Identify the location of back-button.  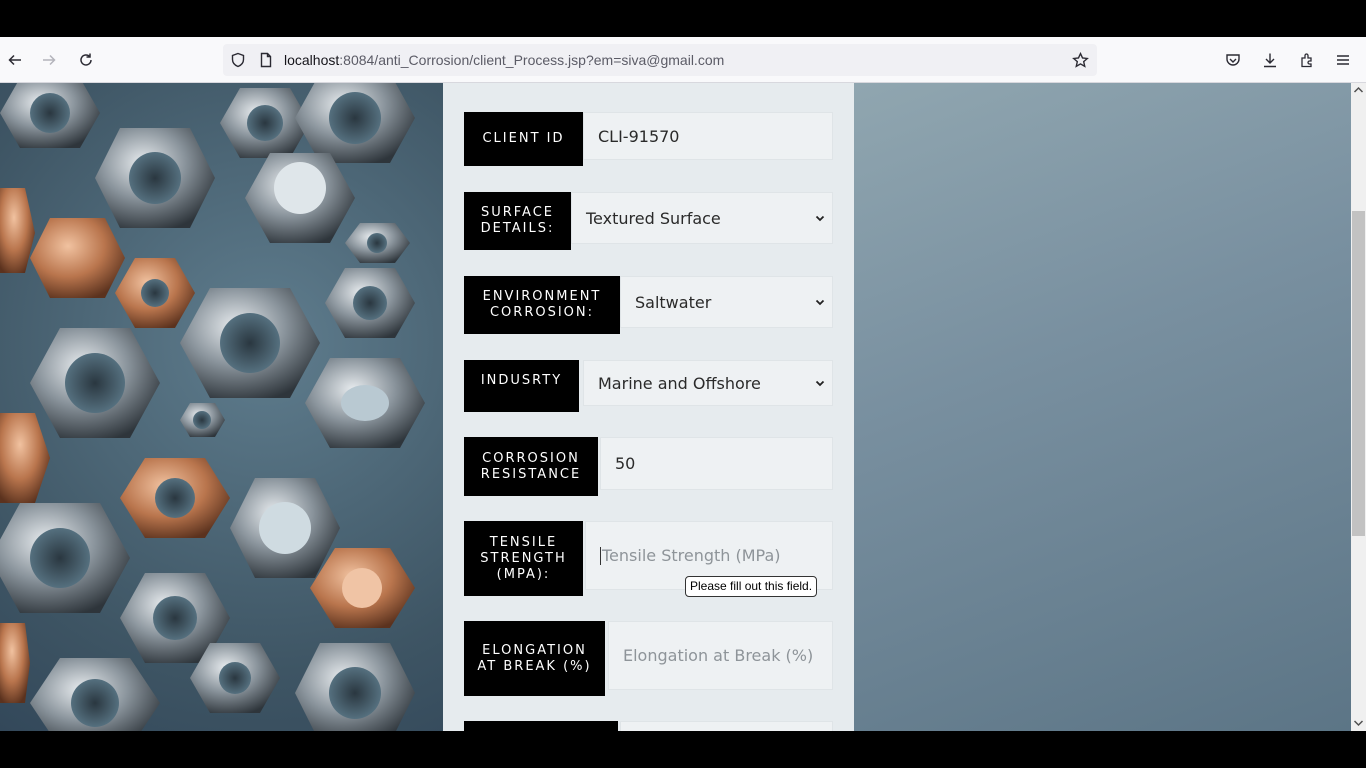
(15, 60).